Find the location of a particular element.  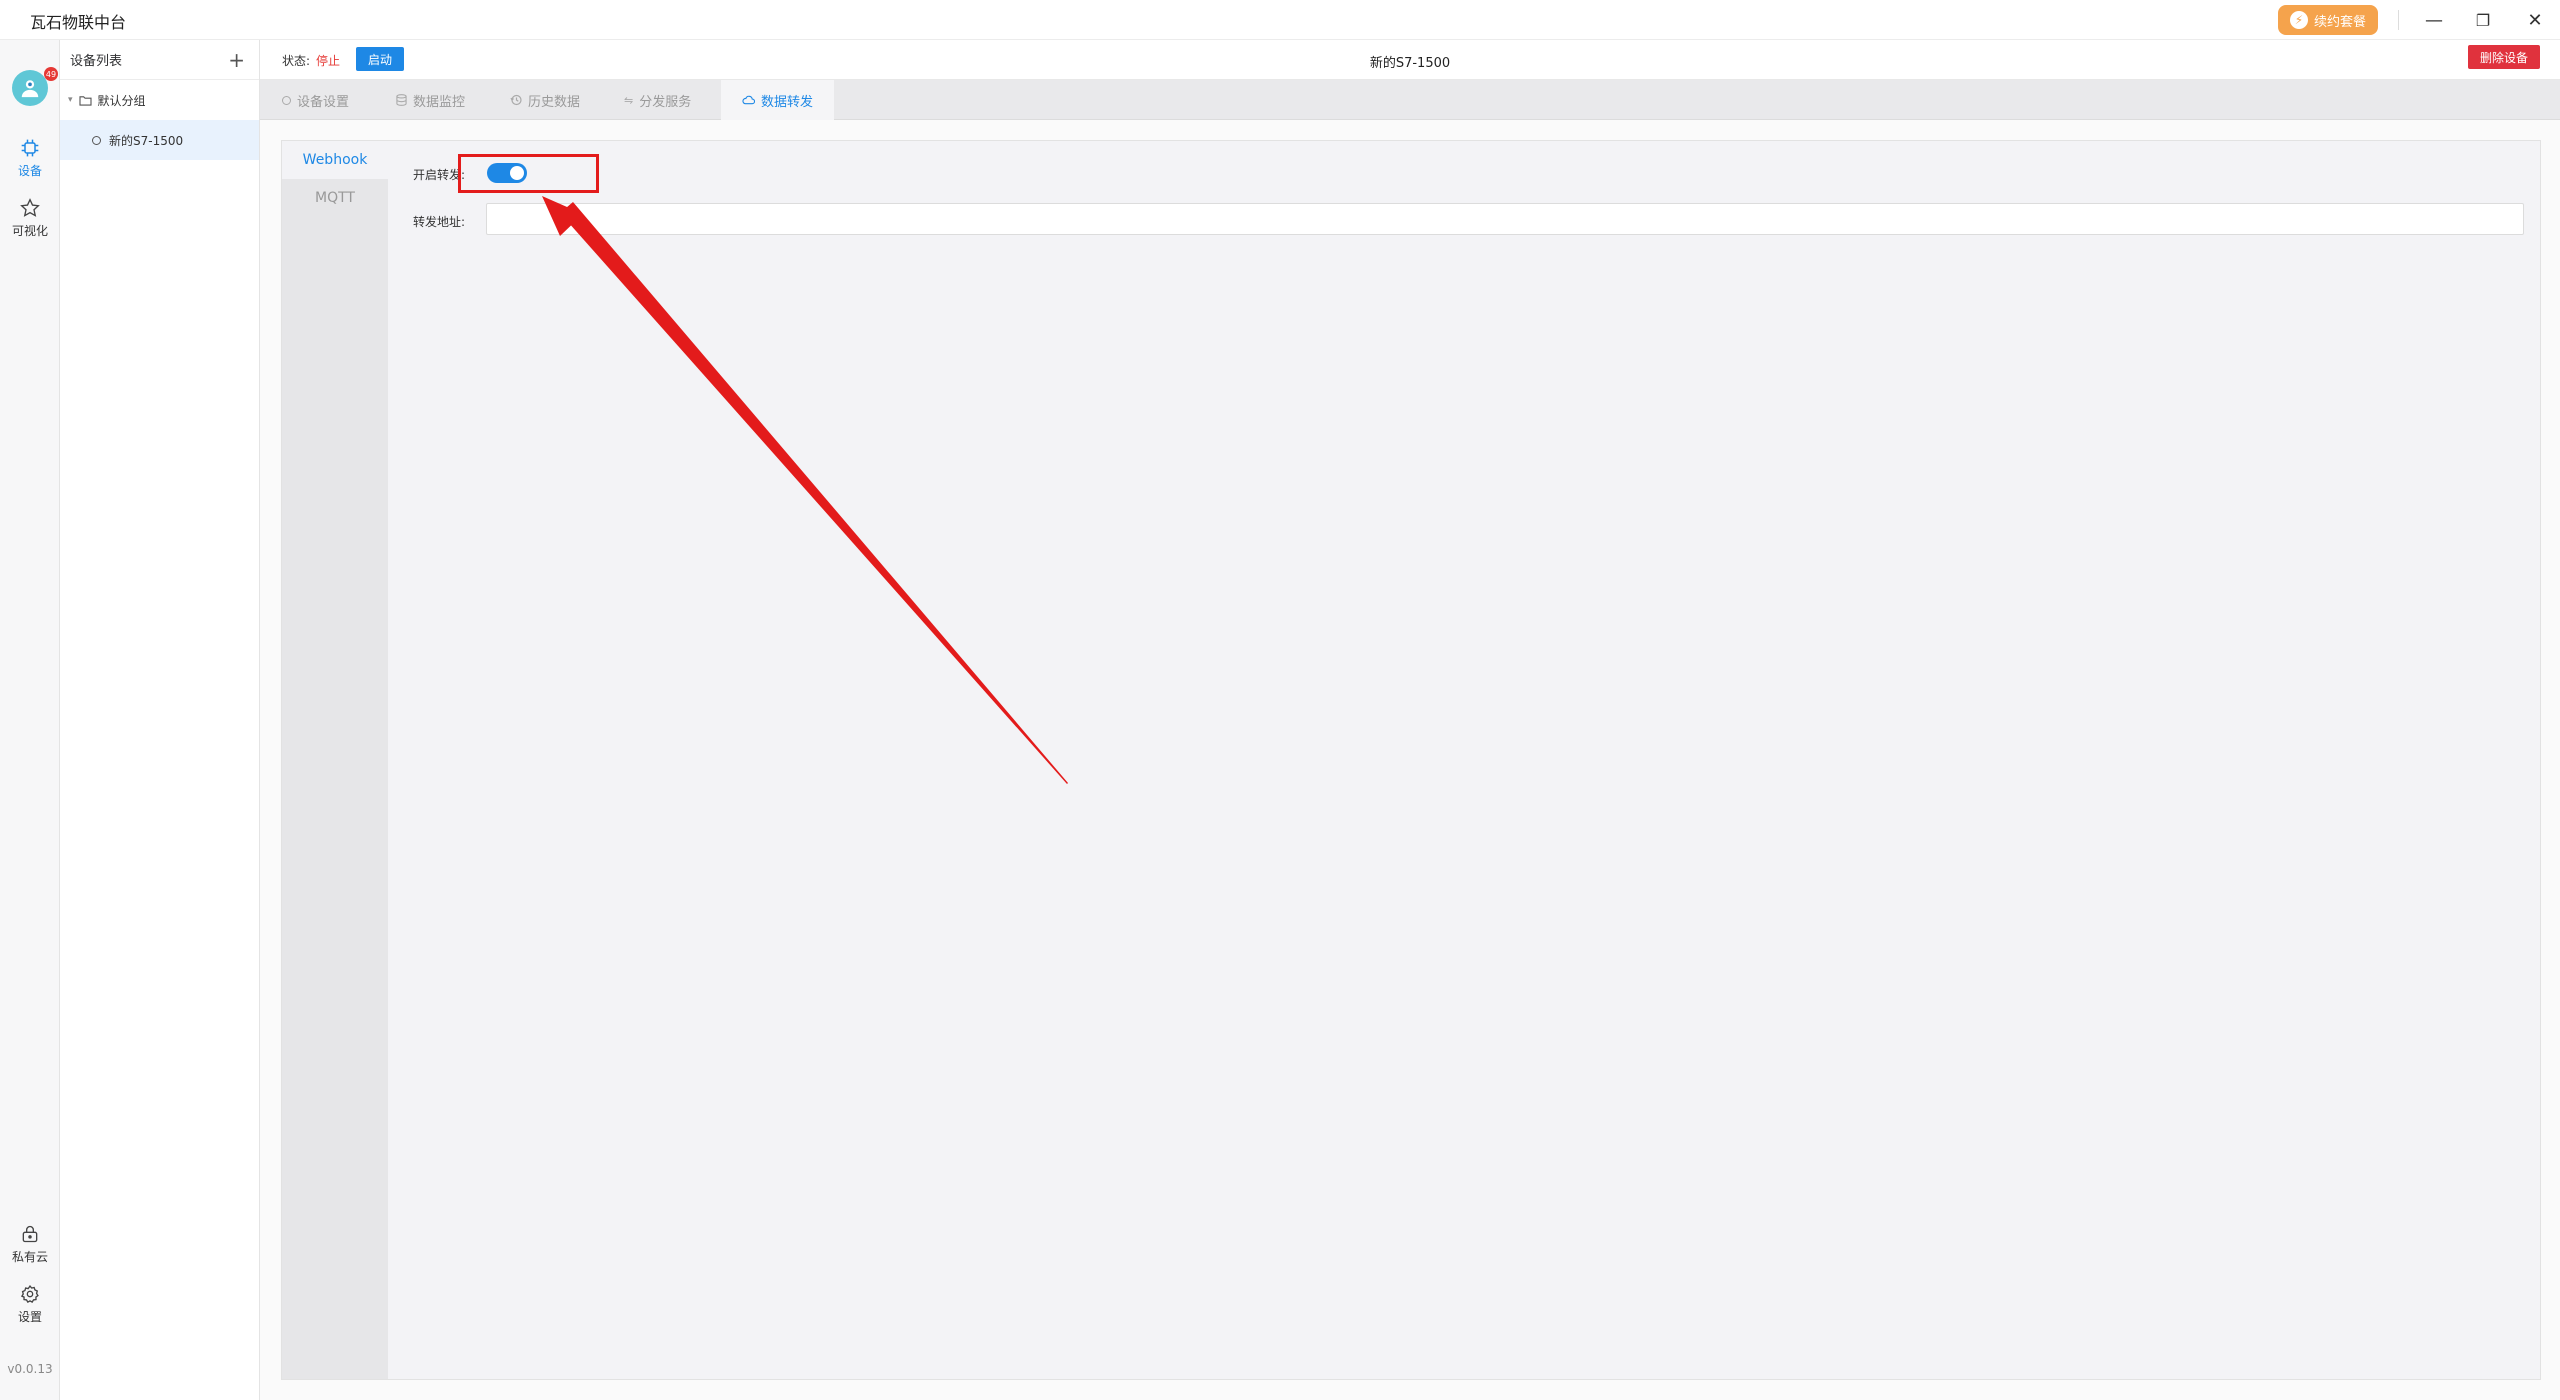

share-icon: ⇋ is located at coordinates (629, 100).